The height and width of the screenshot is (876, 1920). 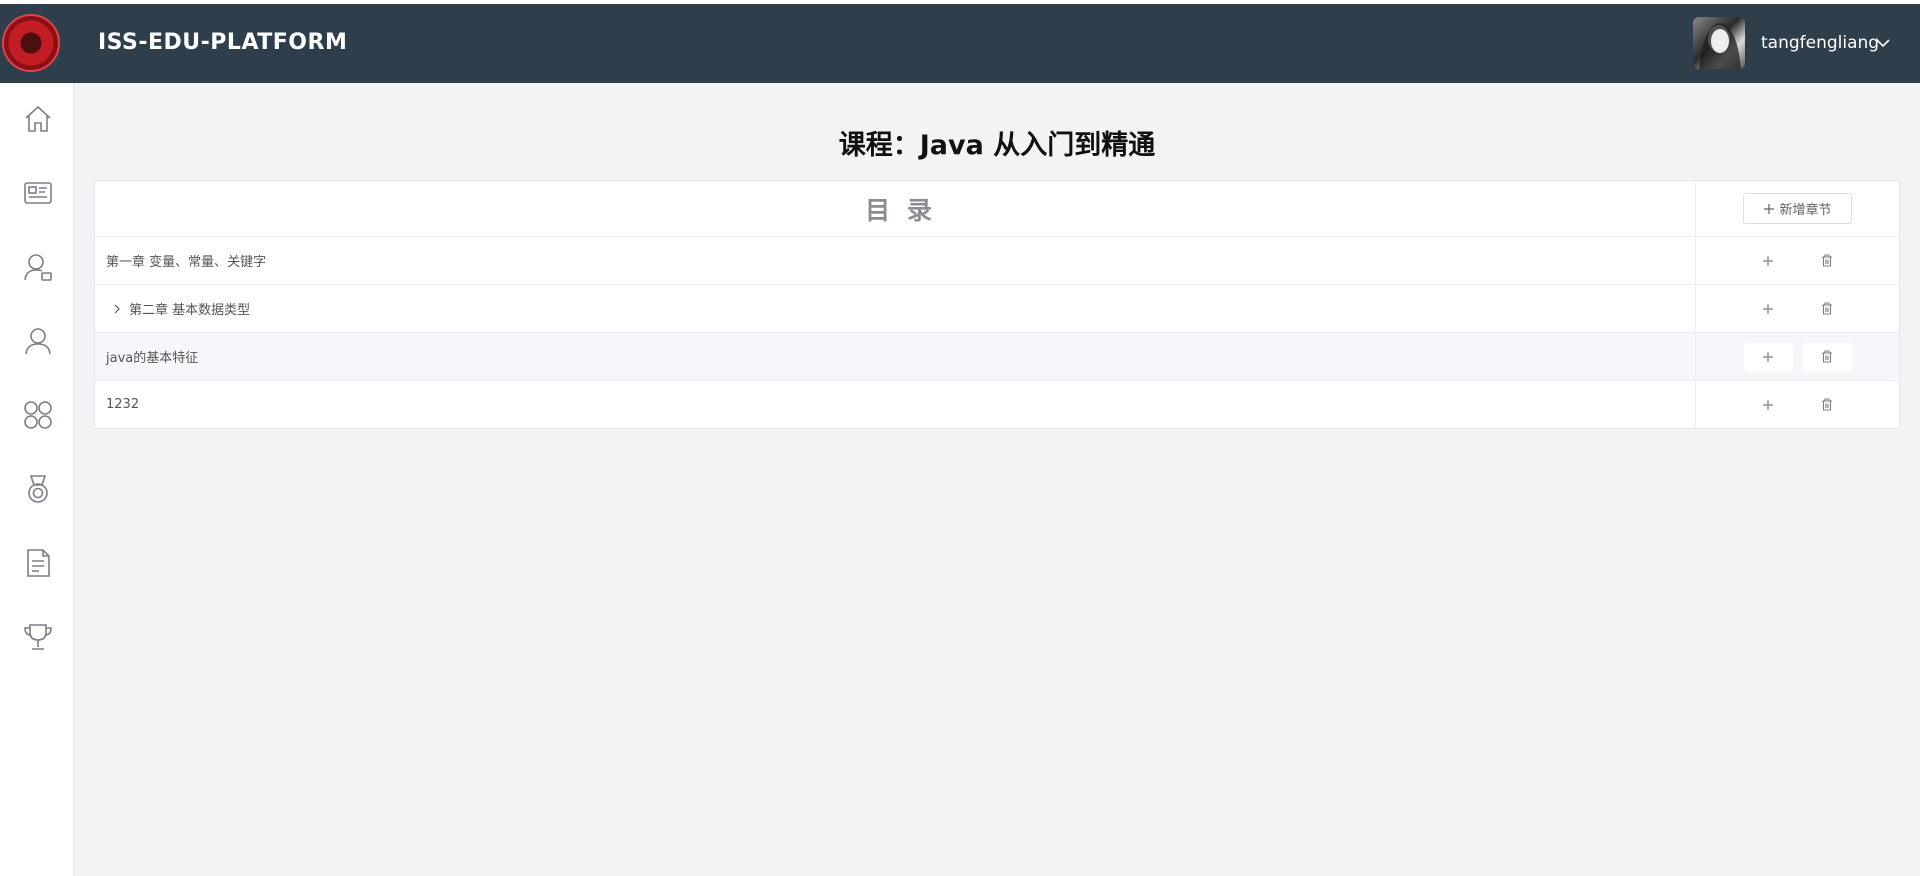 What do you see at coordinates (997, 356) in the screenshot?
I see `table-row: java的基本特征` at bounding box center [997, 356].